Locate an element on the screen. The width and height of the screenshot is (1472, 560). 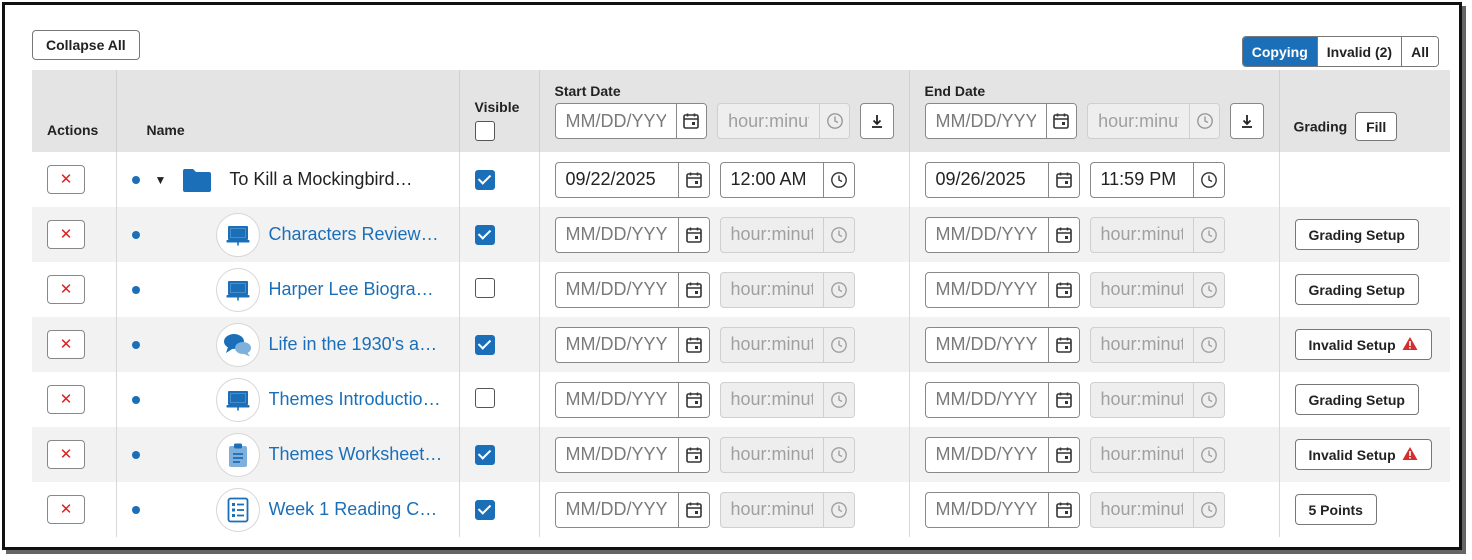
start-time-bulk-input is located at coordinates (769, 121).